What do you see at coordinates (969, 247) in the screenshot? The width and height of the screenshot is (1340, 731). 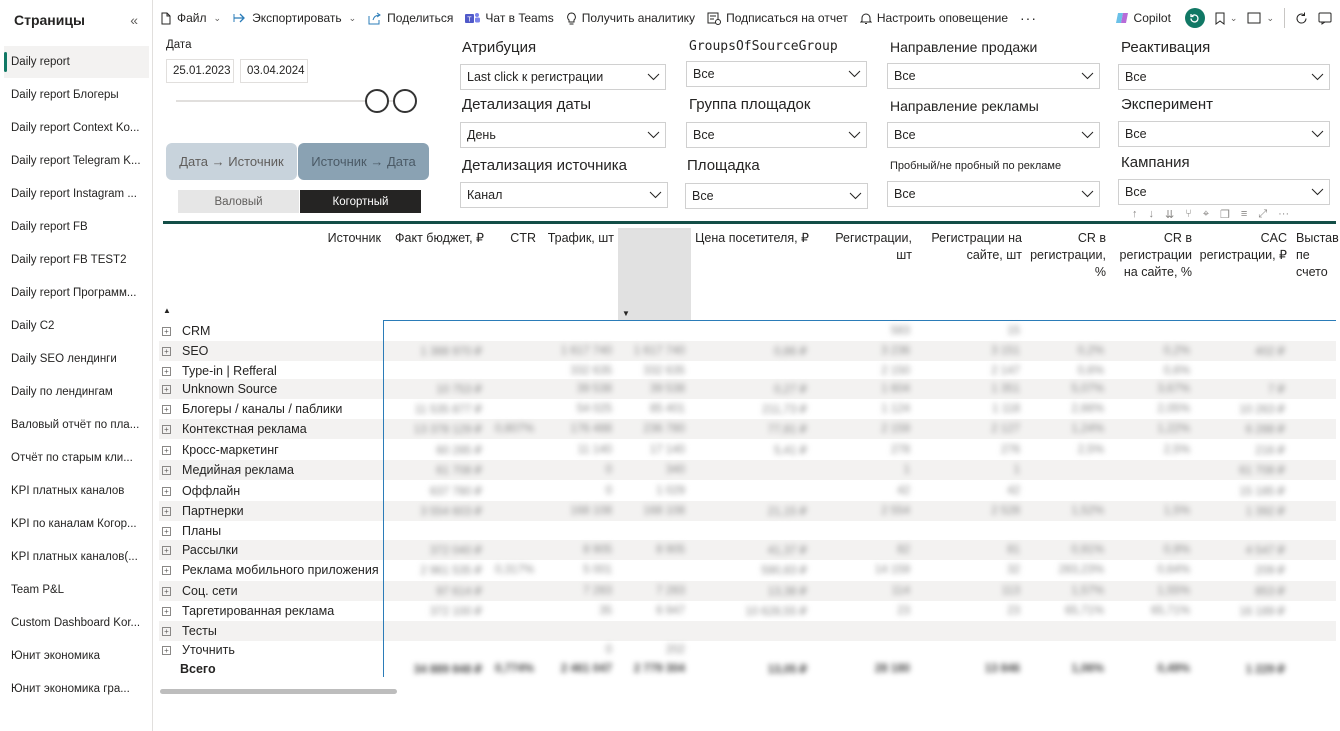 I see `column-header: Регистрации на сайте, шт` at bounding box center [969, 247].